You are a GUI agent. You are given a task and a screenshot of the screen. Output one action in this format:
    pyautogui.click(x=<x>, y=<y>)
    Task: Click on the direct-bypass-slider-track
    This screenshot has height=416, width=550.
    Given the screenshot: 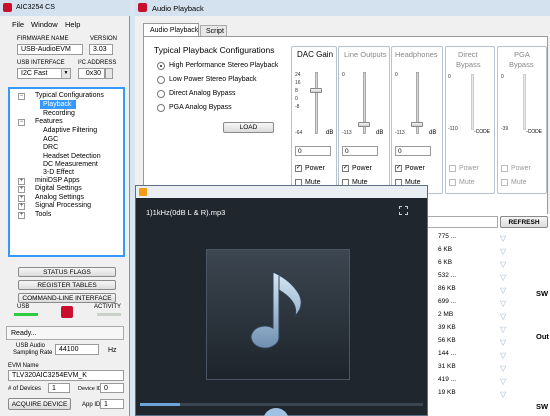 What is the action you would take?
    pyautogui.click(x=472, y=102)
    